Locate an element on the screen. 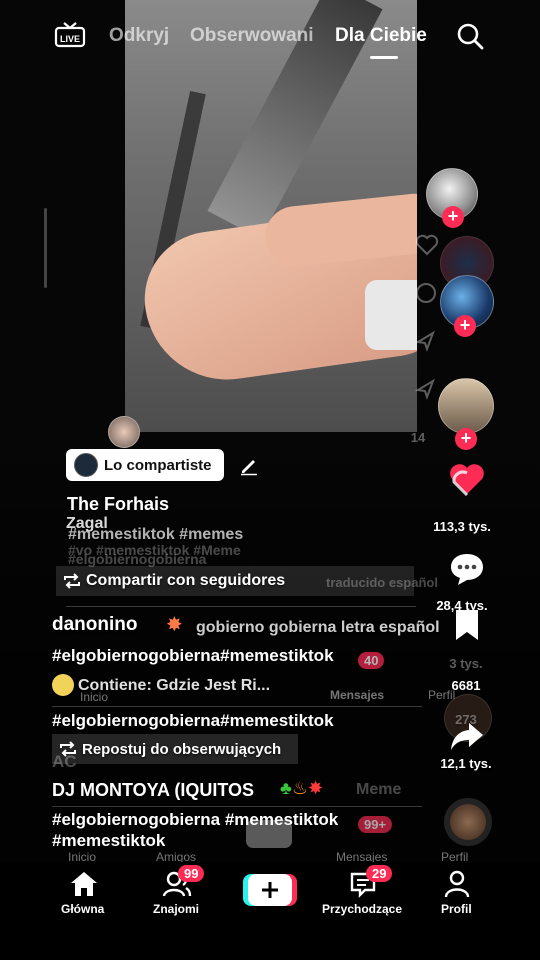  nav-item-friends: 99 Znajomi is located at coordinates (178, 897).